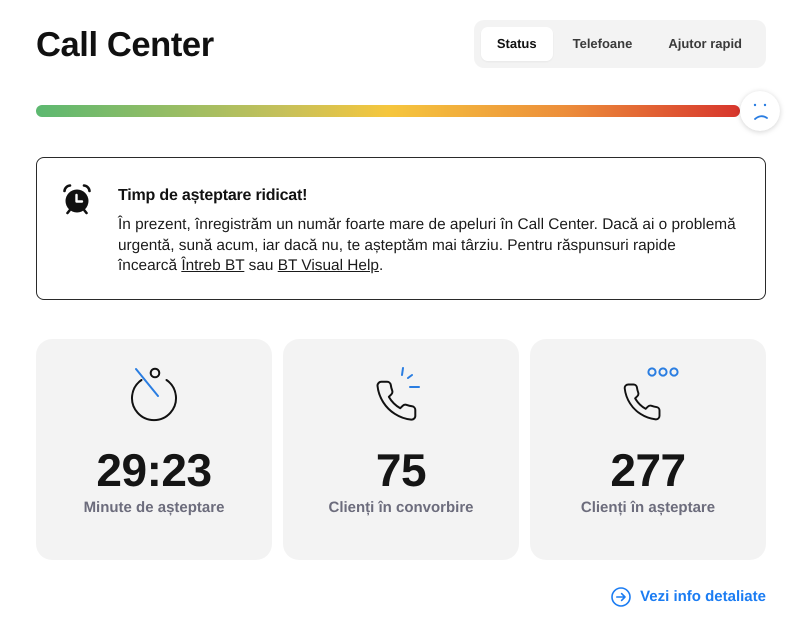 The image size is (800, 625). Describe the element at coordinates (154, 470) in the screenshot. I see `stat-value: 29:23` at that location.